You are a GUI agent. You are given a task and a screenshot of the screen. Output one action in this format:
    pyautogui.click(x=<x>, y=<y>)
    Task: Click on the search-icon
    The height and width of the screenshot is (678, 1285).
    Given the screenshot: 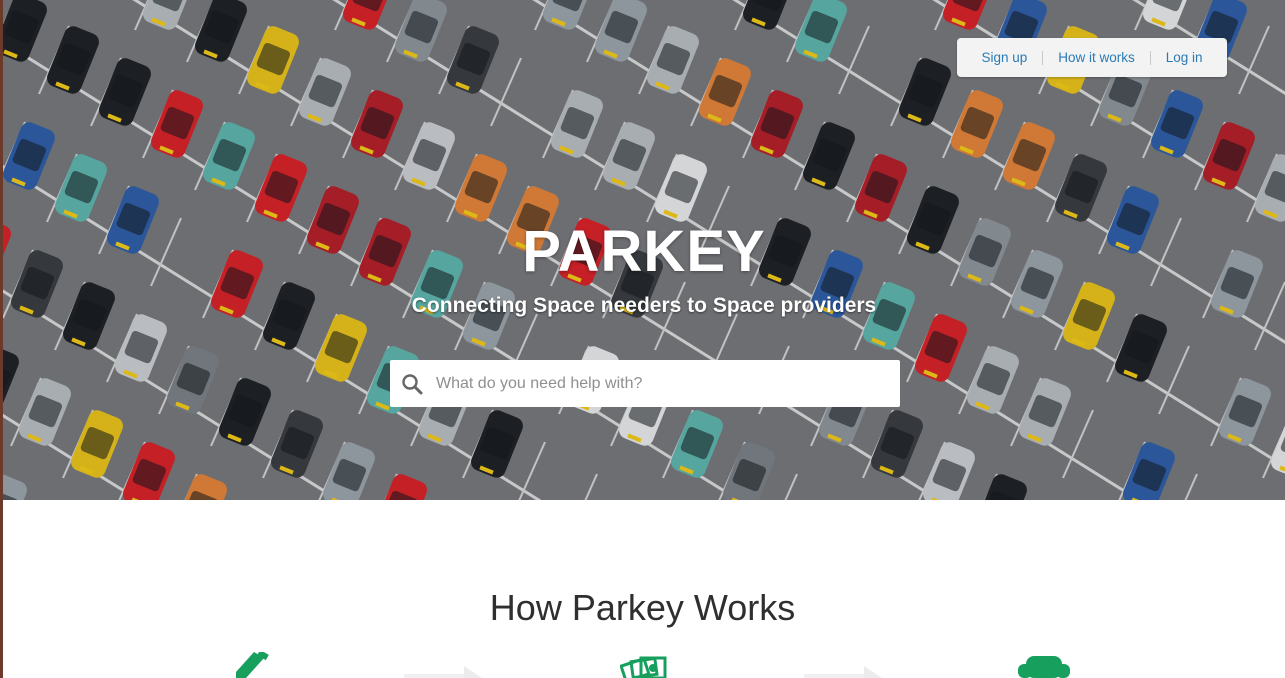 What is the action you would take?
    pyautogui.click(x=412, y=383)
    